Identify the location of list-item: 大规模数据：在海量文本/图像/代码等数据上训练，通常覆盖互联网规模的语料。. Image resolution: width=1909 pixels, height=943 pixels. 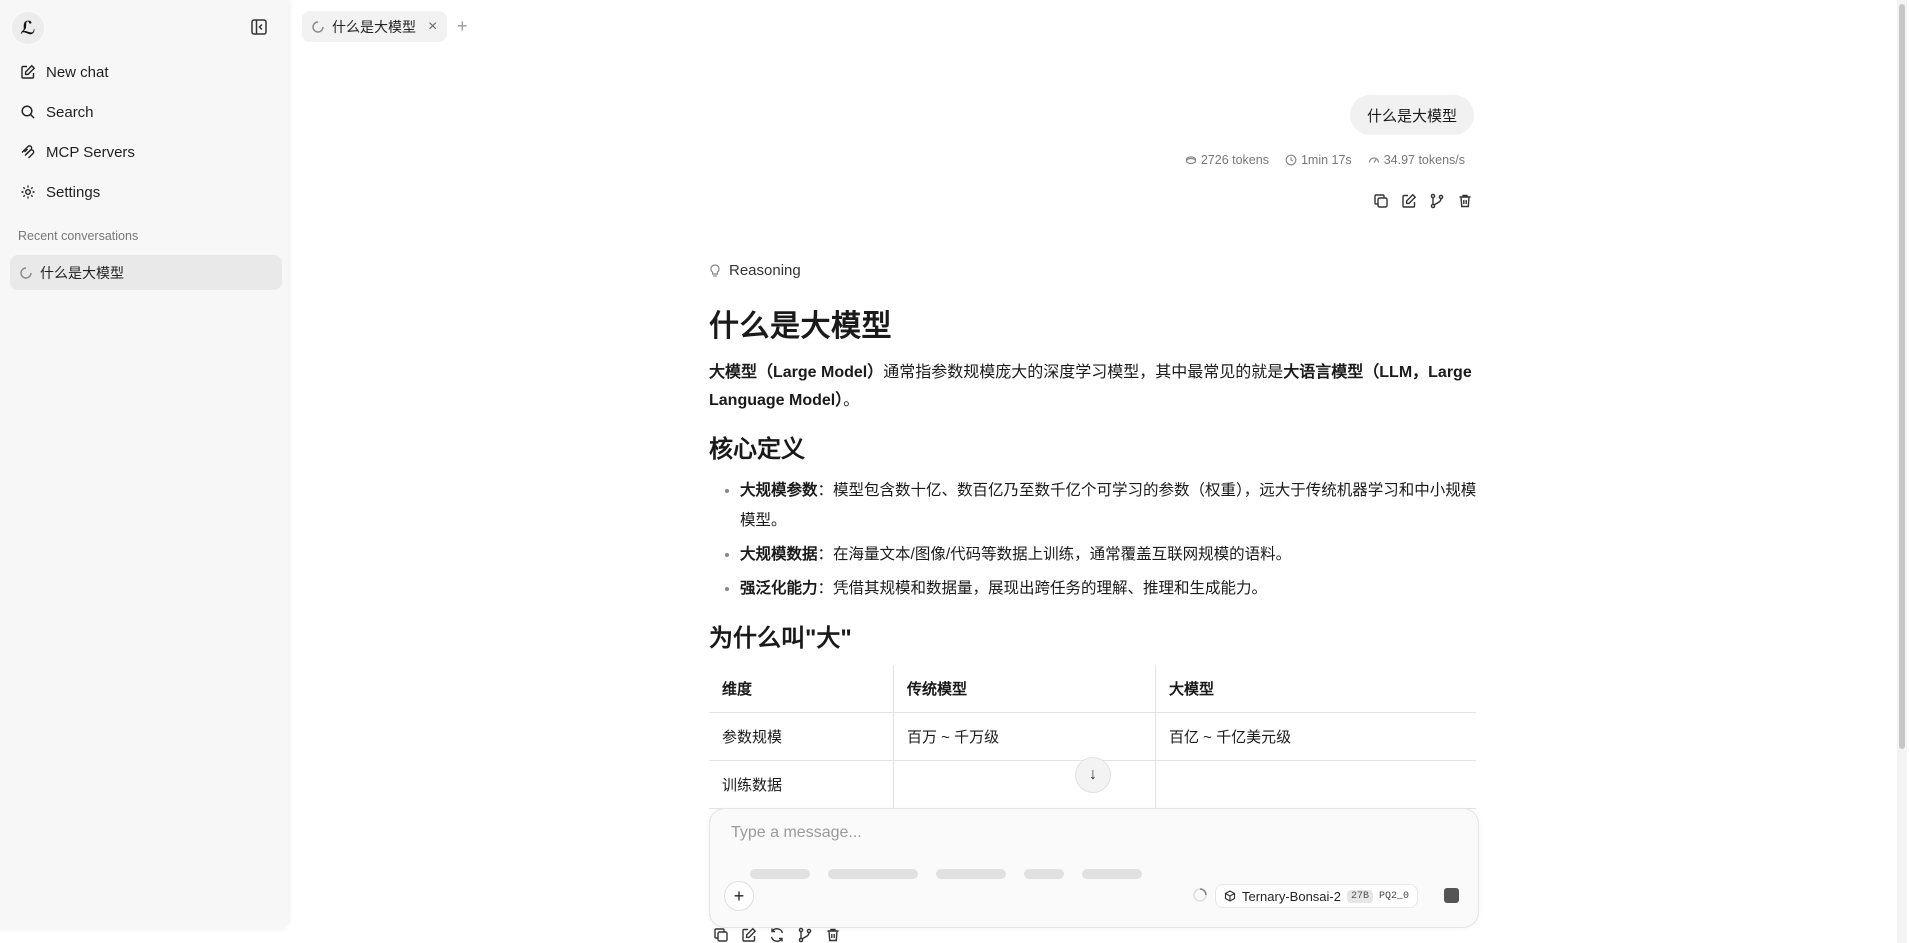
(1109, 555).